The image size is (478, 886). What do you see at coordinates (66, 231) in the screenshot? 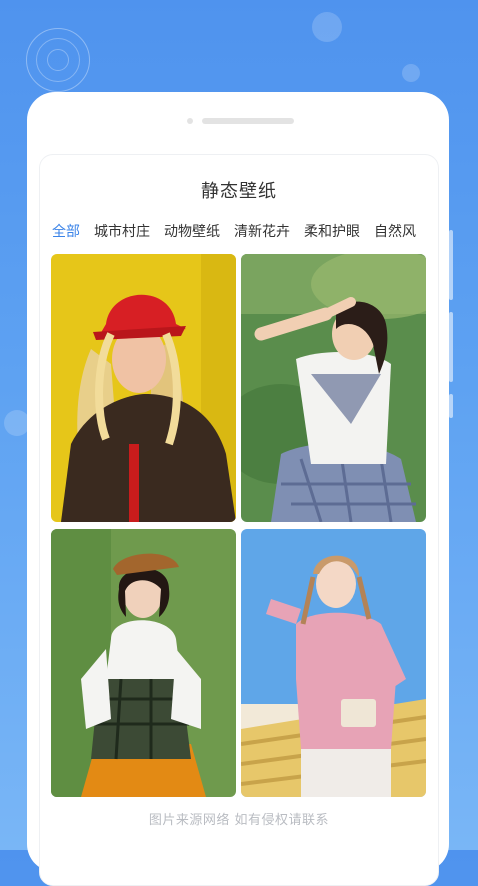
I see `tab-all: 全部` at bounding box center [66, 231].